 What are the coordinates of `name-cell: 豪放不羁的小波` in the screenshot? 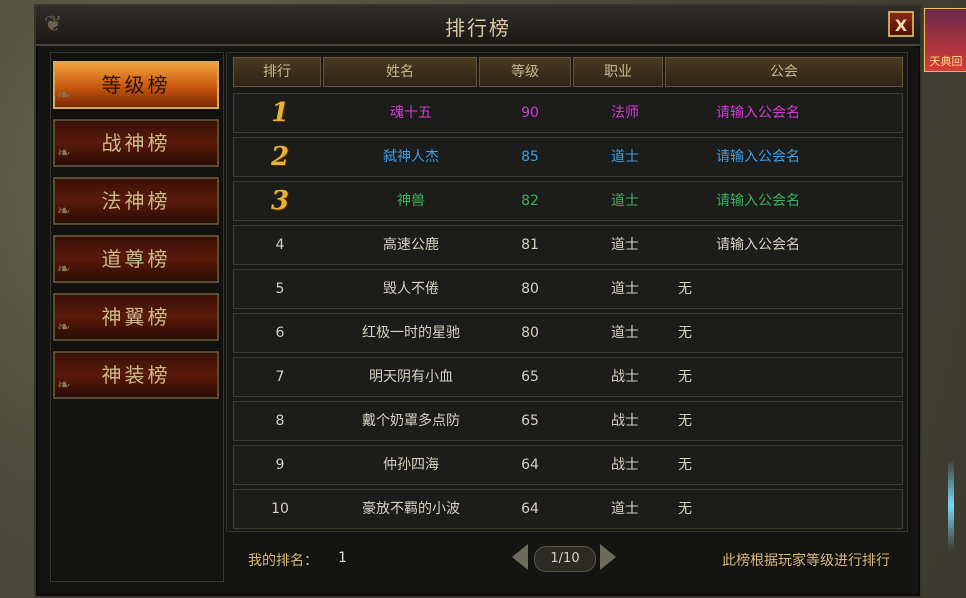 It's located at (411, 509).